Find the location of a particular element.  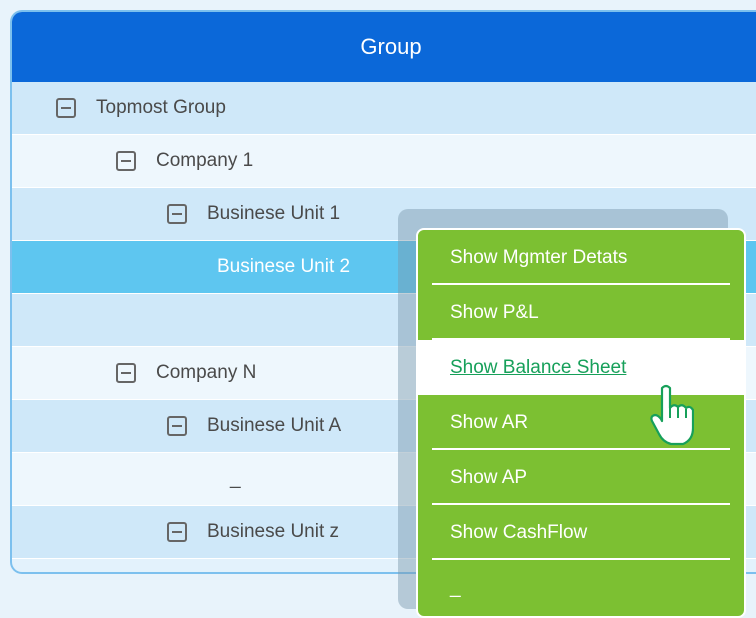

menu-item-label: Show AR is located at coordinates (489, 422).